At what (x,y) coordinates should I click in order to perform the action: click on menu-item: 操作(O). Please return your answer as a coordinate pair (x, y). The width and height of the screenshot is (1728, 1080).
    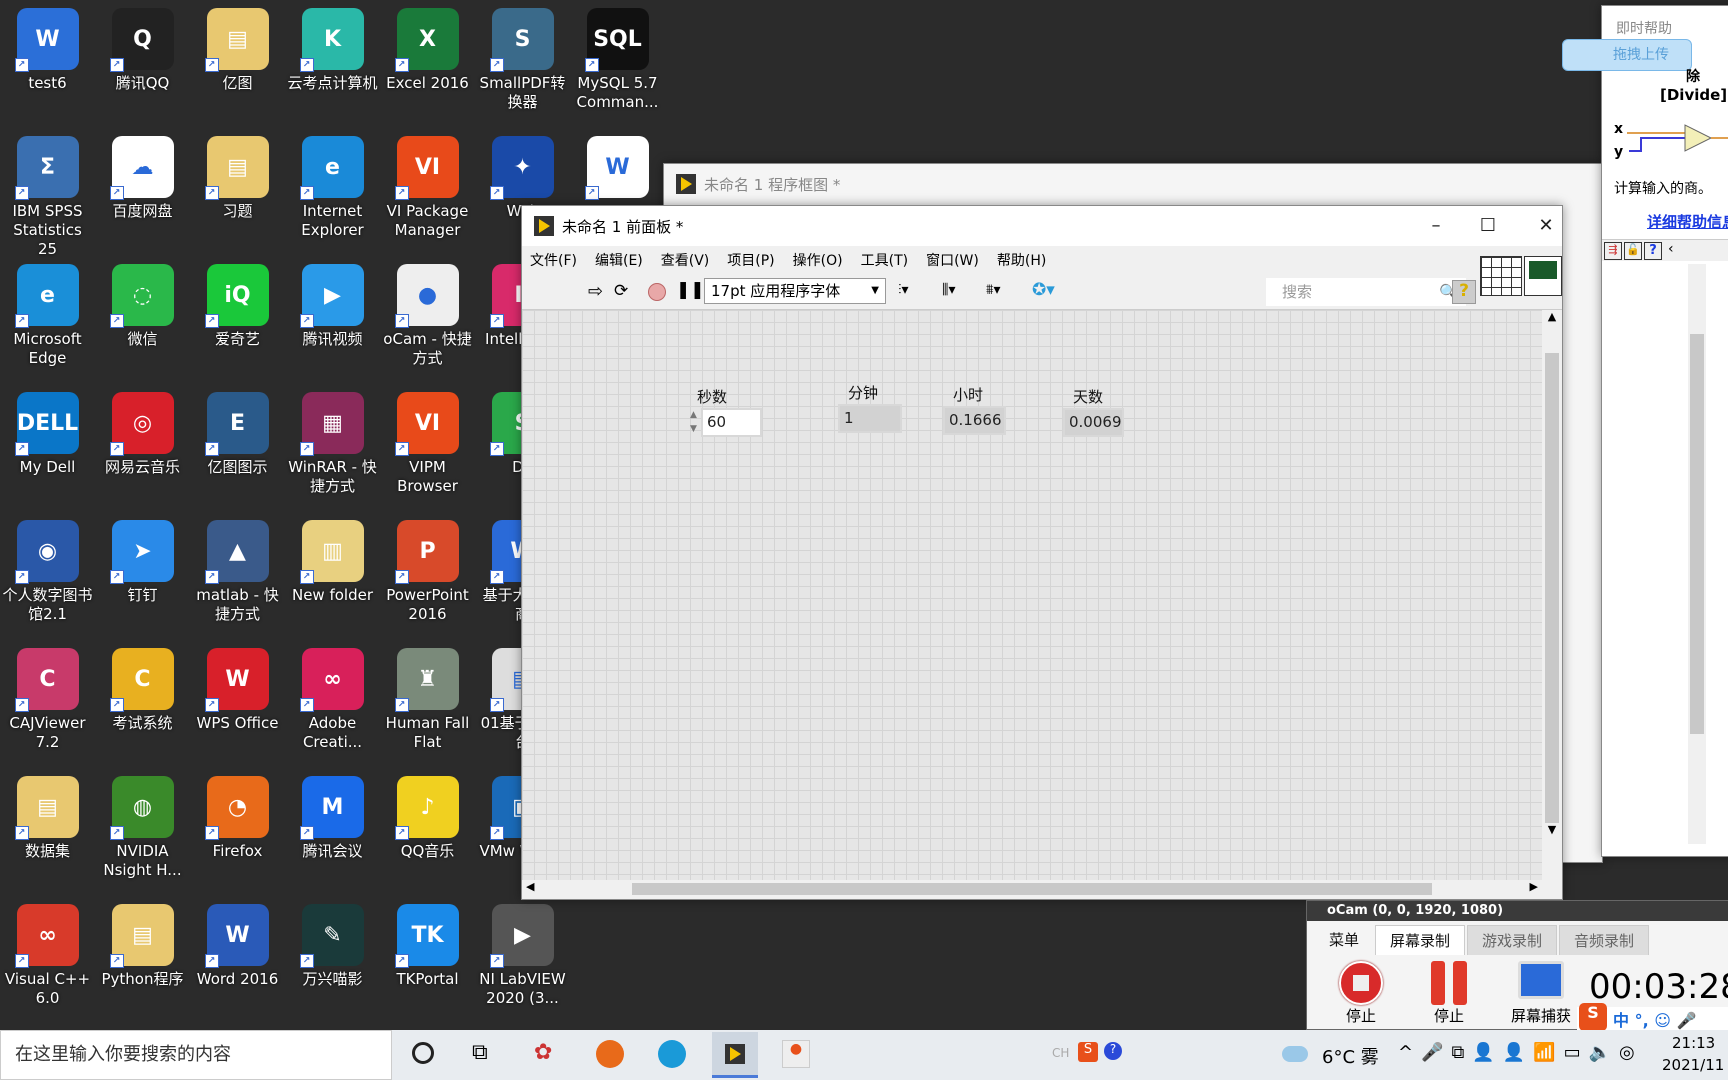
    Looking at the image, I should click on (818, 260).